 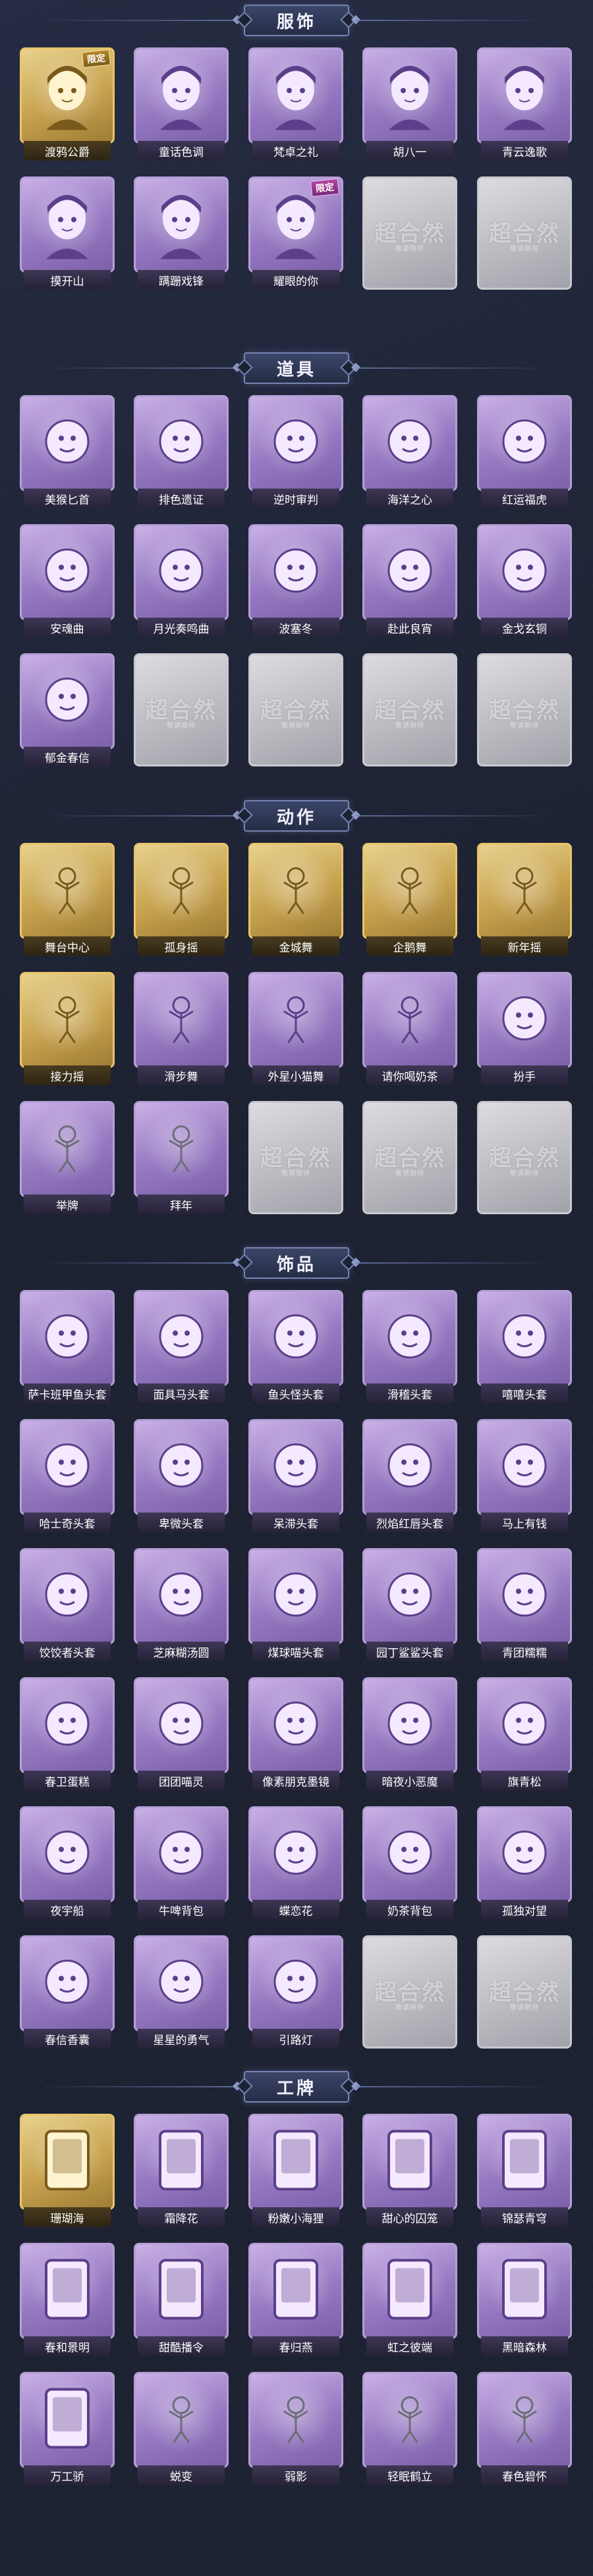 What do you see at coordinates (524, 1992) in the screenshot?
I see `item-frame: 超合然 敬请期待` at bounding box center [524, 1992].